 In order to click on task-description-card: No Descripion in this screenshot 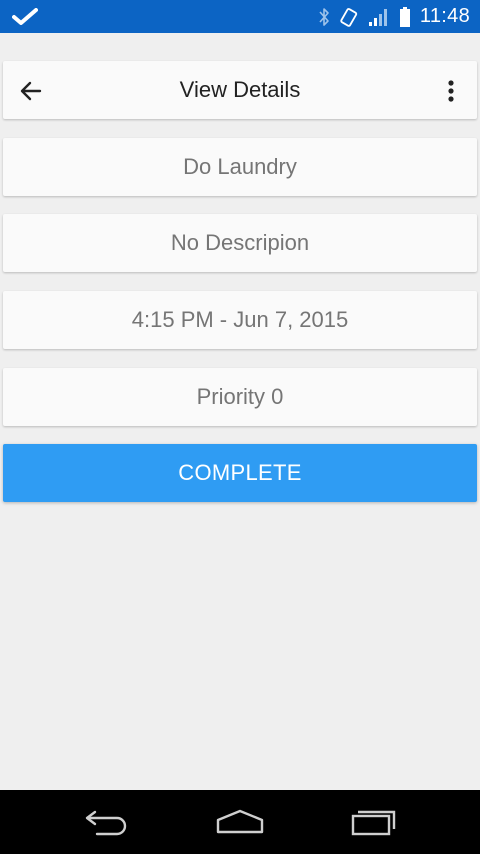, I will do `click(240, 243)`.